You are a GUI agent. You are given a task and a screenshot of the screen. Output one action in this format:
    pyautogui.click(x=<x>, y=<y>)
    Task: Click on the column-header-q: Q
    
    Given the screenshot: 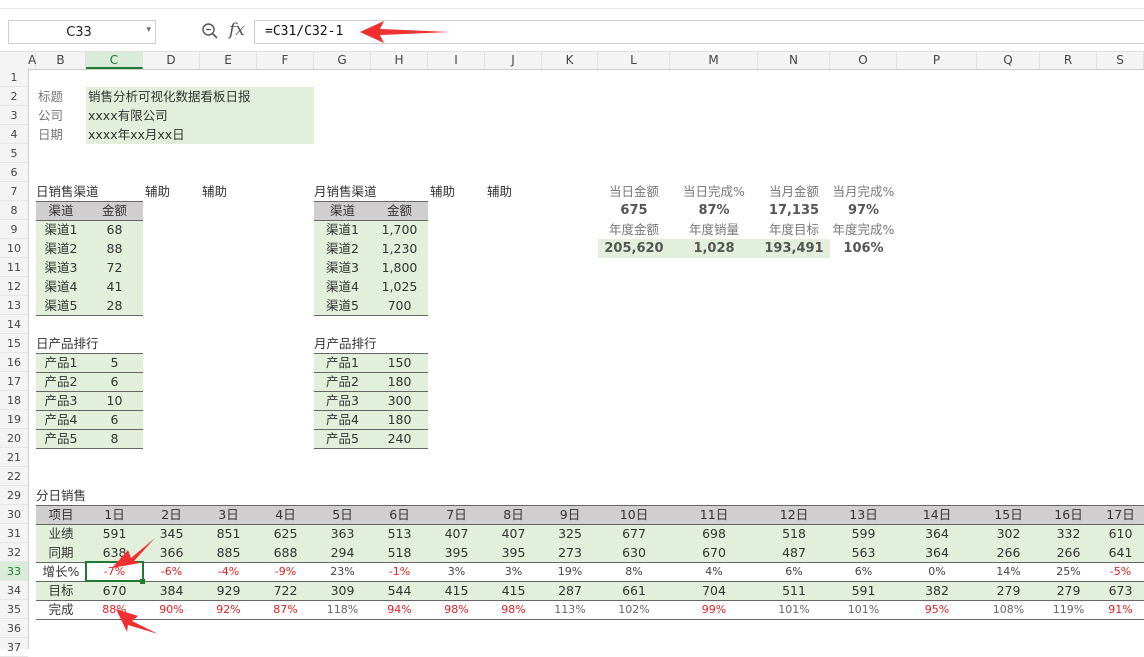 What is the action you would take?
    pyautogui.click(x=1008, y=60)
    